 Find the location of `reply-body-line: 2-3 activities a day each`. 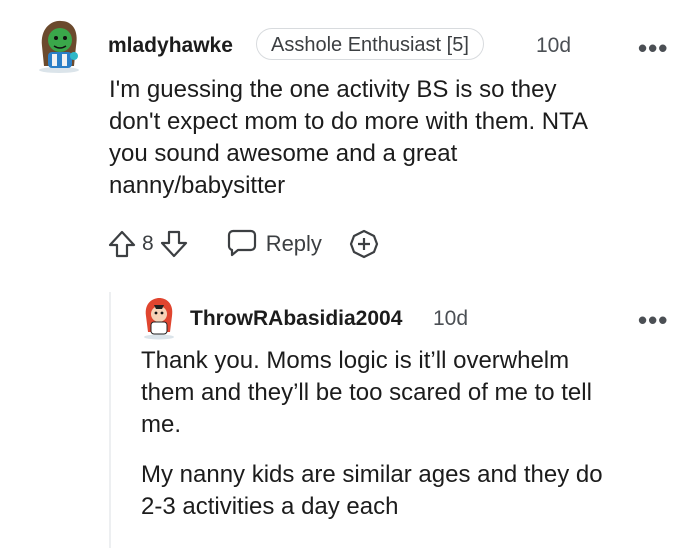

reply-body-line: 2-3 activities a day each is located at coordinates (270, 506).